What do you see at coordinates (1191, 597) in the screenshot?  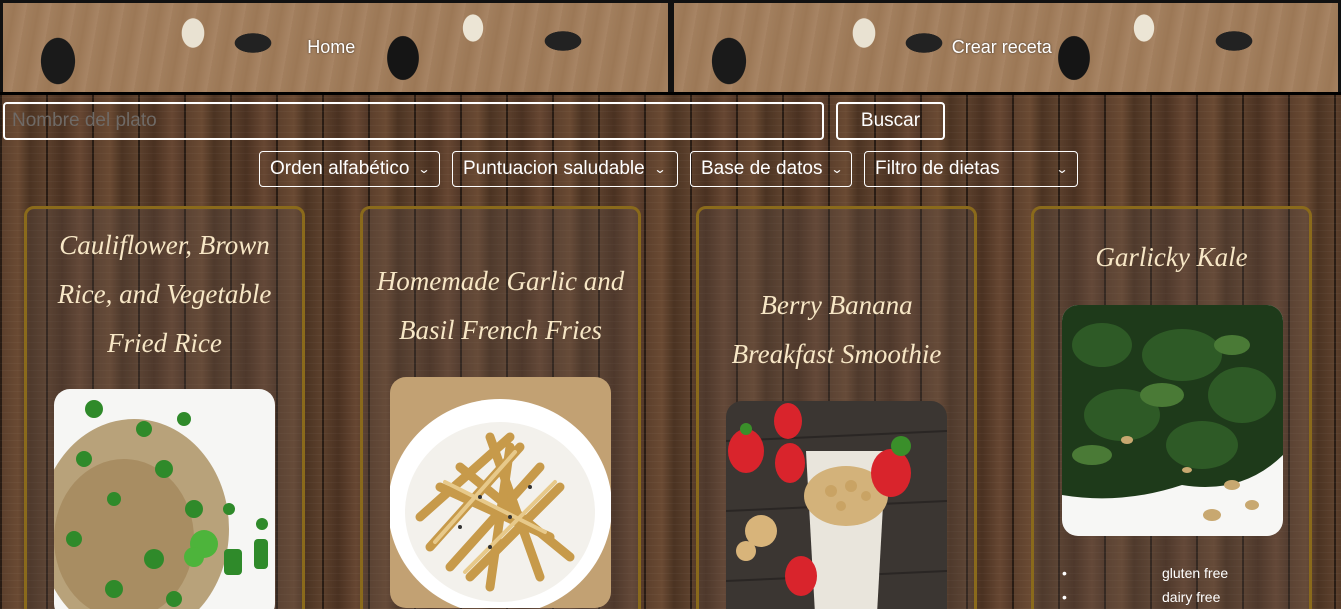 I see `diet-label: dairy free` at bounding box center [1191, 597].